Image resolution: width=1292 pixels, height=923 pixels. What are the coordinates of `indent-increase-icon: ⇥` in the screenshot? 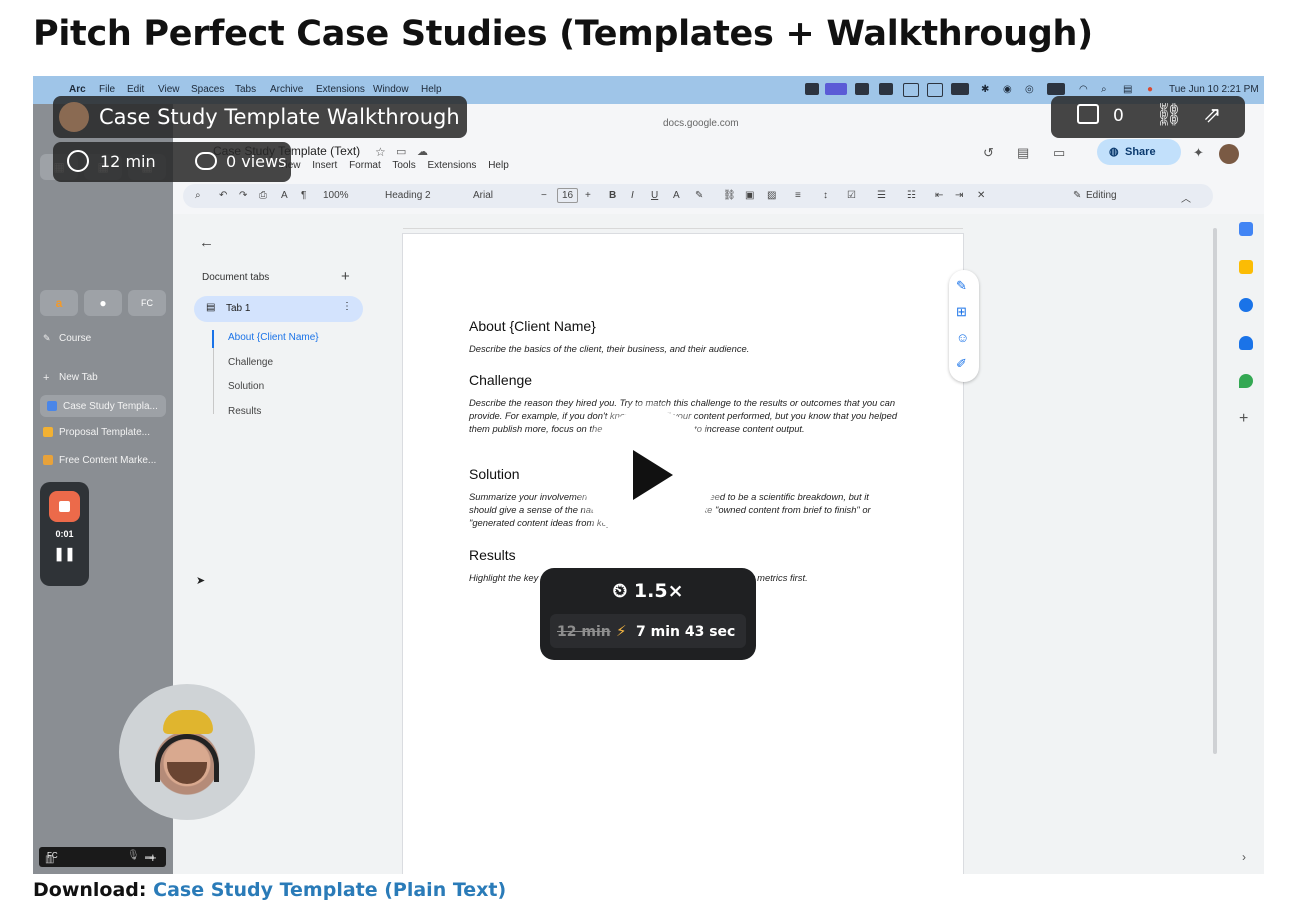 It's located at (959, 195).